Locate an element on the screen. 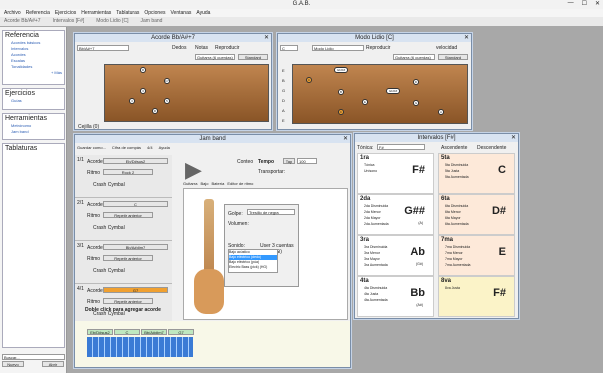 The height and width of the screenshot is (373, 603). menu-opciones: Opciones is located at coordinates (154, 13).